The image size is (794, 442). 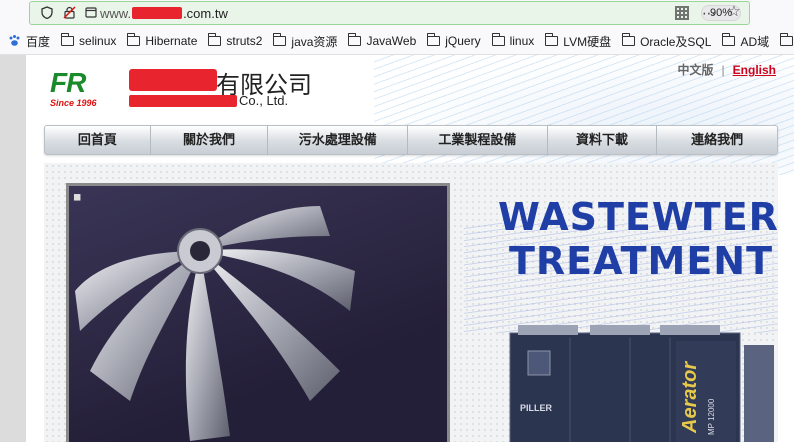 I want to click on bookmark-crawler: 爬虫, so click(x=787, y=41).